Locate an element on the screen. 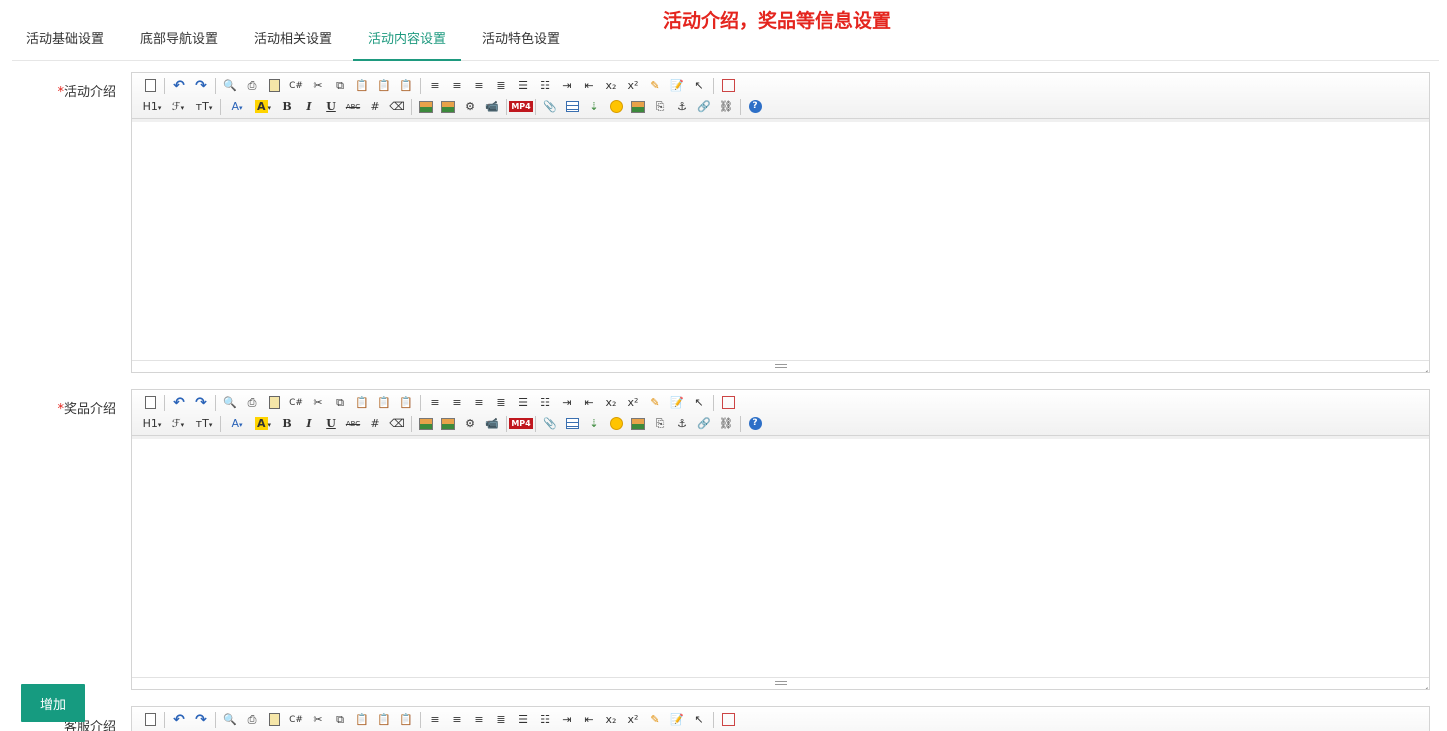 The image size is (1447, 731). subscript-icon: x₂ is located at coordinates (611, 86).